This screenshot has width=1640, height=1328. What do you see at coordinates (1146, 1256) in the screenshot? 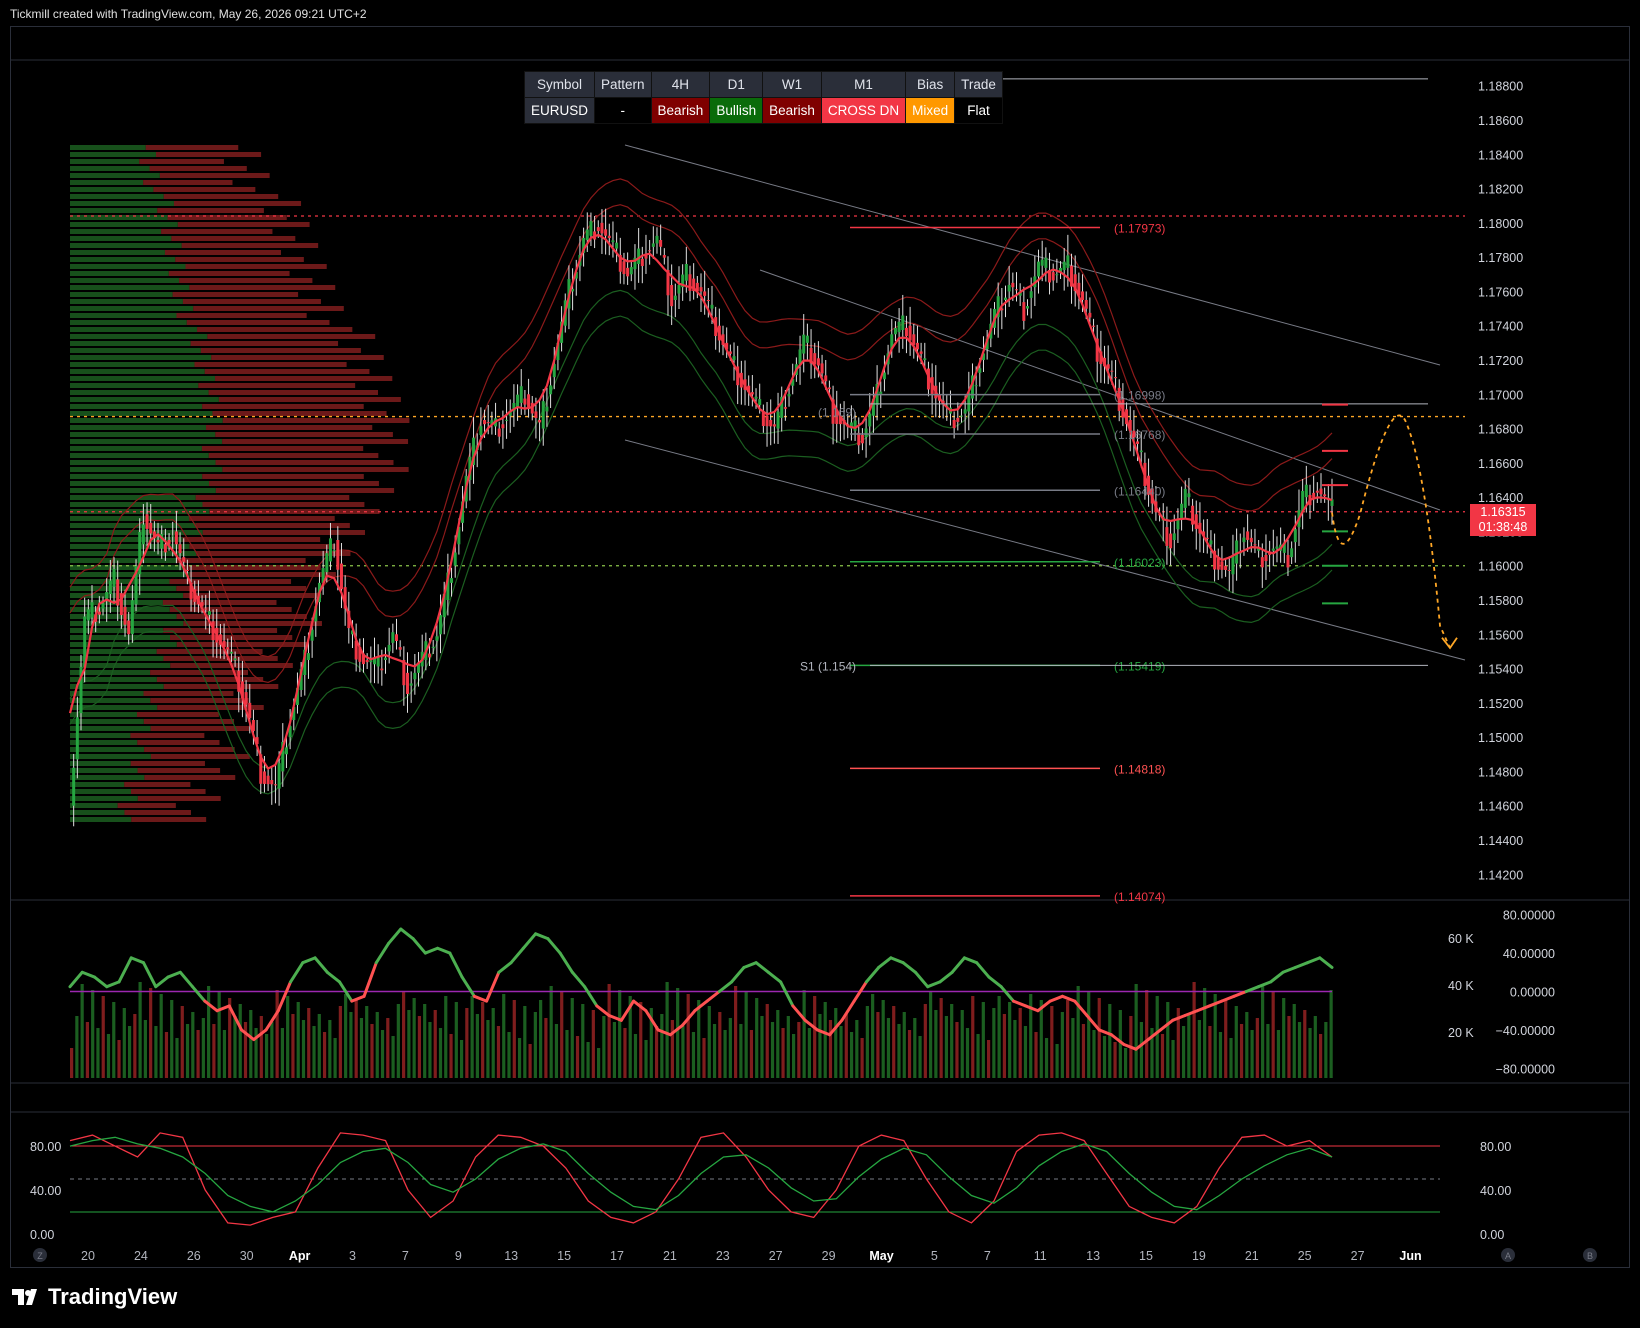
I see `time-axis-label: 15` at bounding box center [1146, 1256].